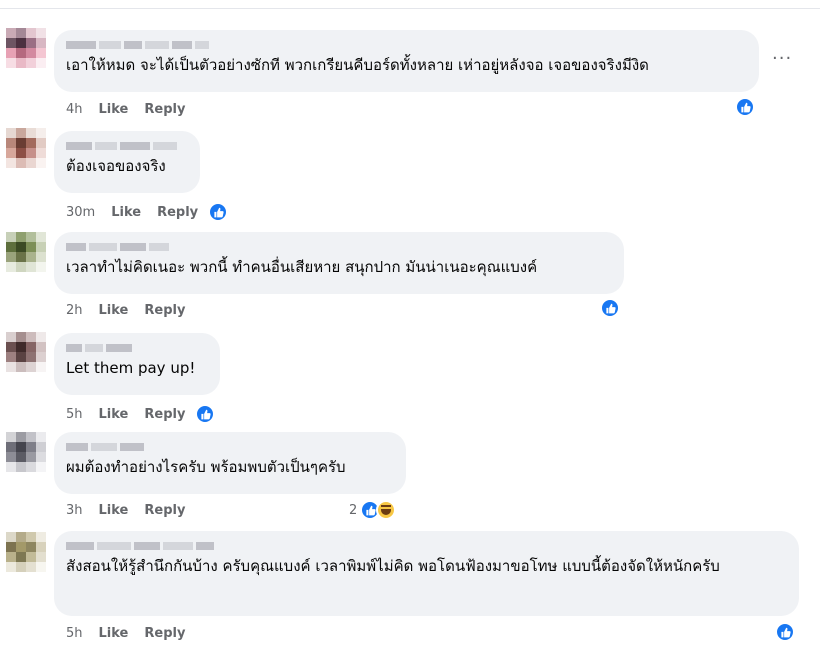 The image size is (820, 649). What do you see at coordinates (782, 58) in the screenshot?
I see `more-options-icon: ···` at bounding box center [782, 58].